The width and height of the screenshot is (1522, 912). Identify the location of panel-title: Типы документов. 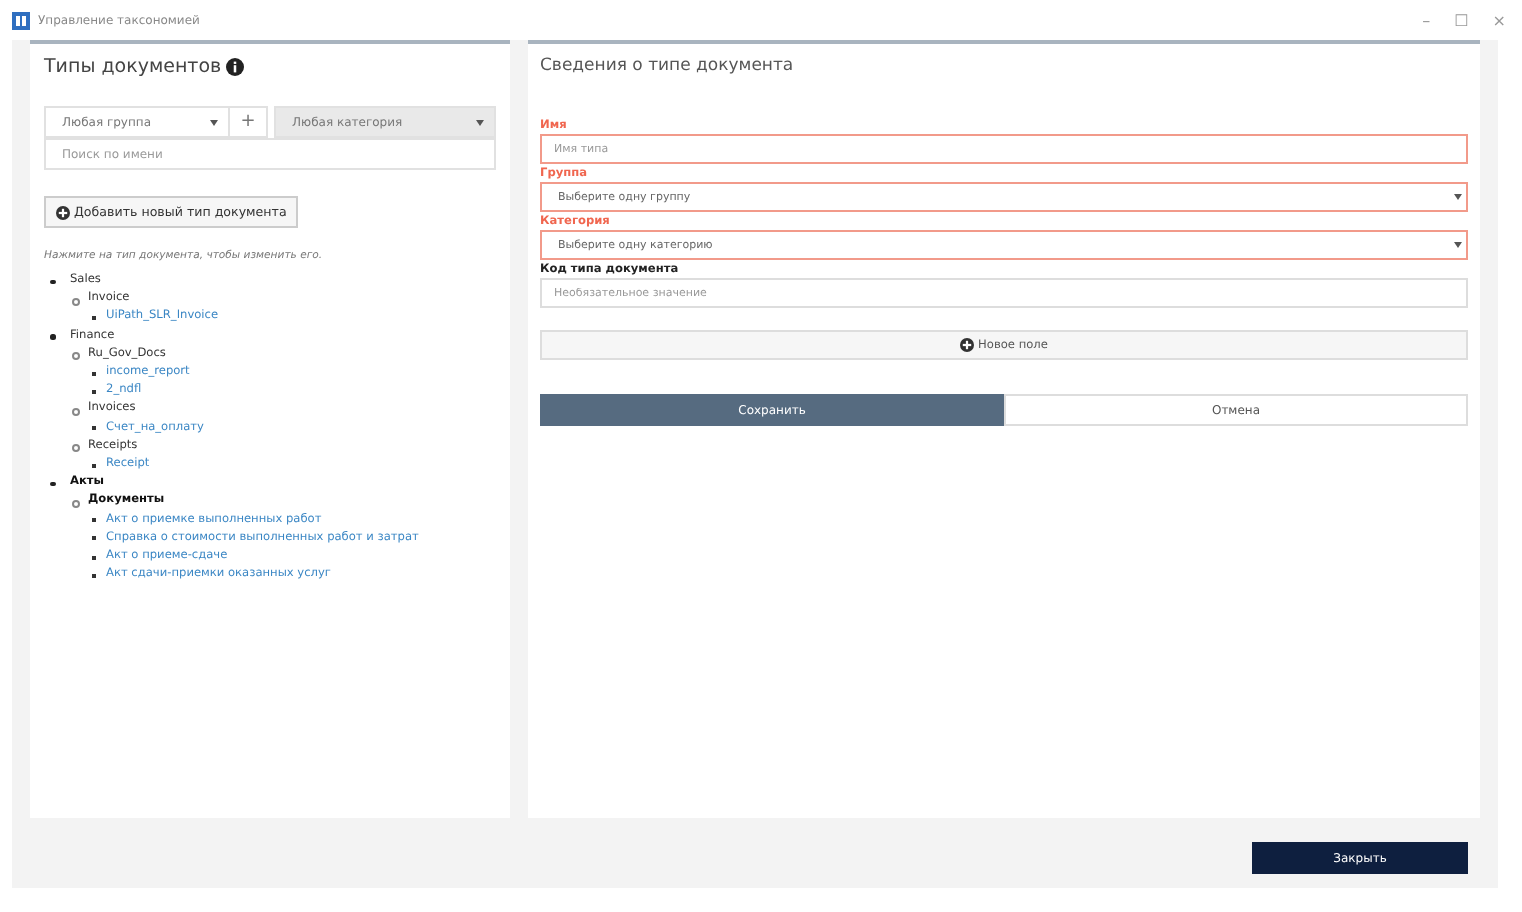
(133, 67).